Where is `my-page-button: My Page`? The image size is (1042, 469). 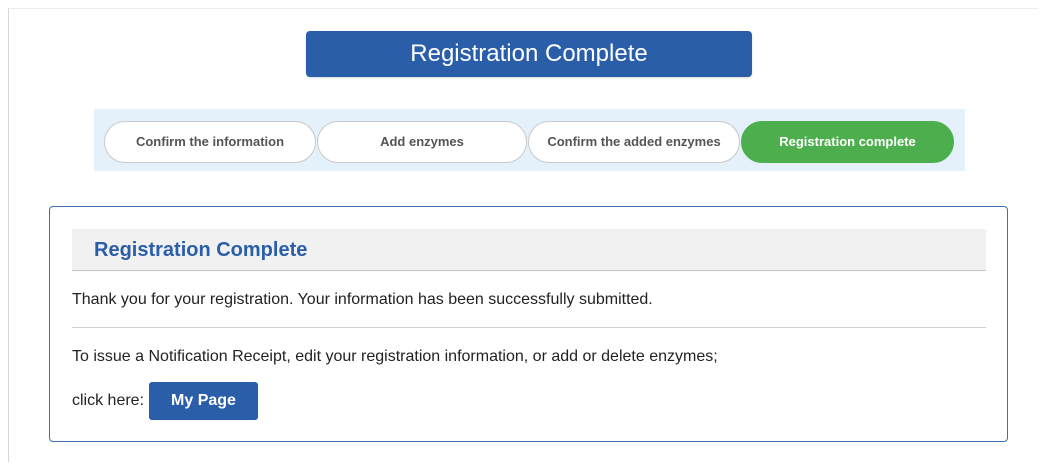 my-page-button: My Page is located at coordinates (203, 401).